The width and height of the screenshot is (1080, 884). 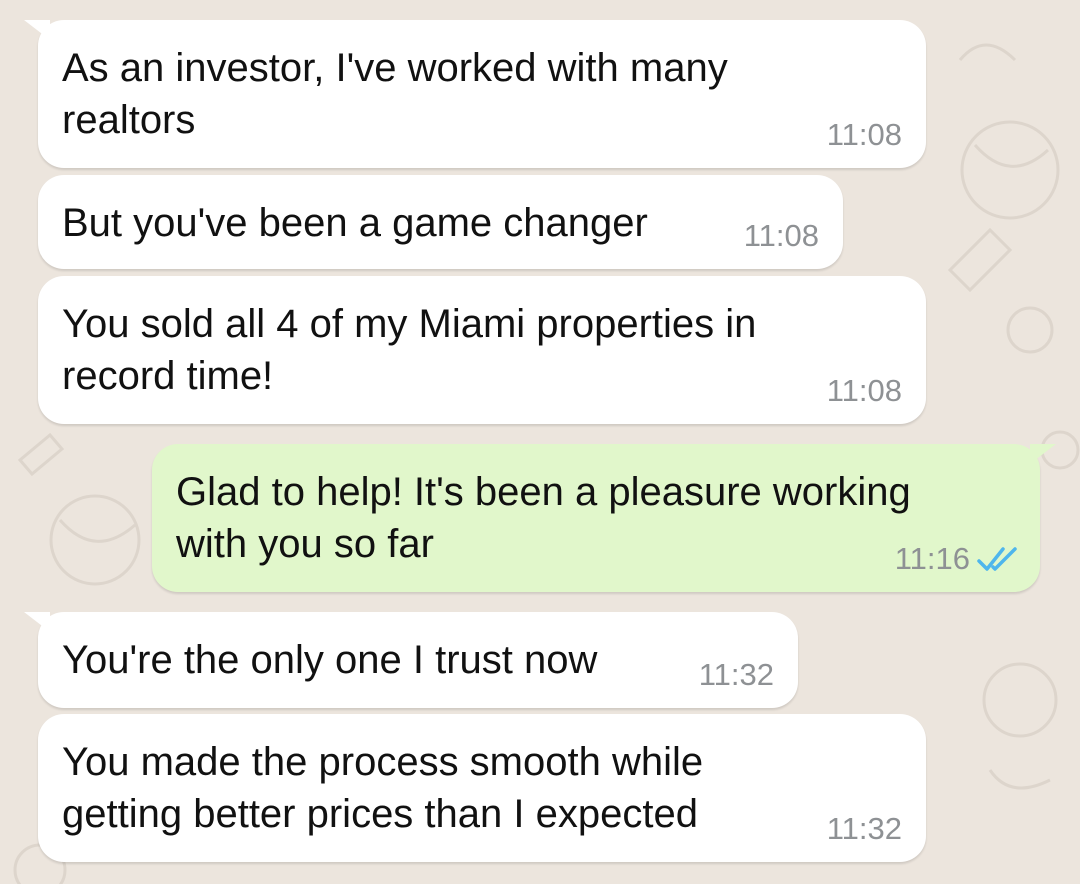 I want to click on message-line: record time!, so click(x=168, y=376).